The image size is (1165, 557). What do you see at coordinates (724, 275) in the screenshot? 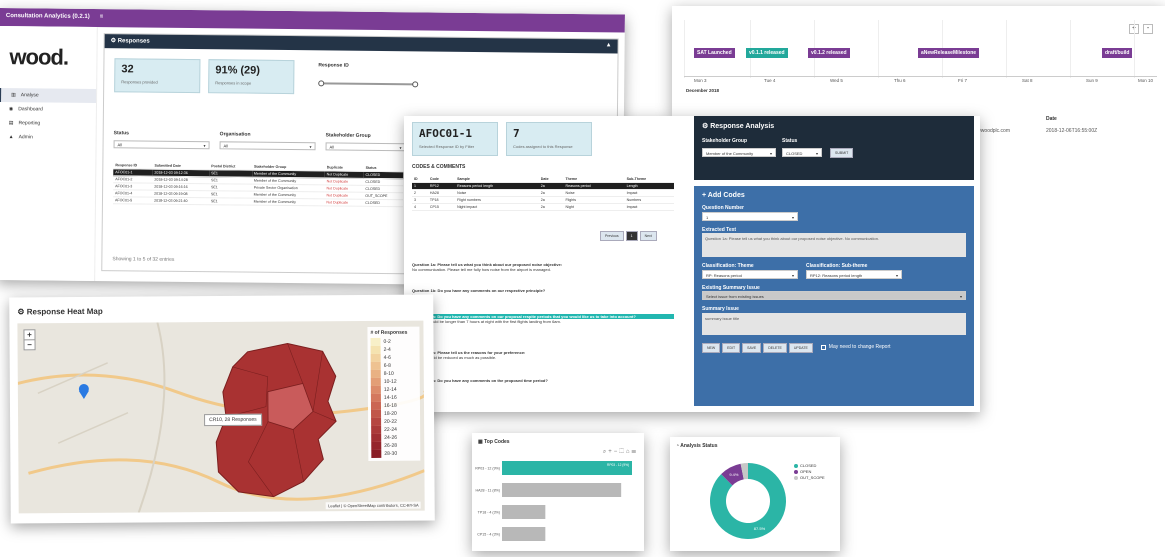
I see `select-value: RP: Reasons period` at bounding box center [724, 275].